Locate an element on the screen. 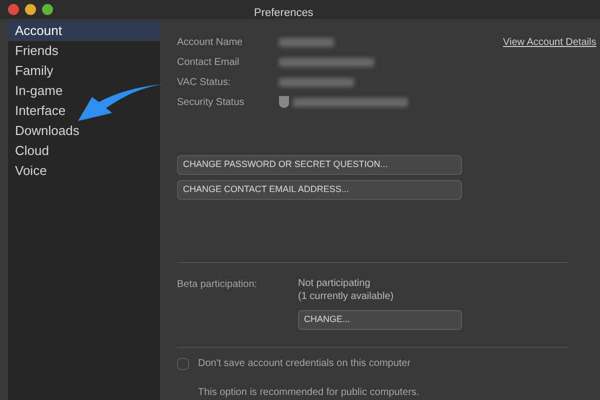  field-label: VAC Status: is located at coordinates (204, 83).